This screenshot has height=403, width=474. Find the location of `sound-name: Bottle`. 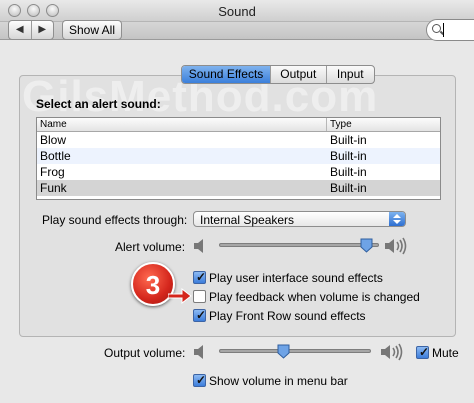

sound-name: Bottle is located at coordinates (55, 156).